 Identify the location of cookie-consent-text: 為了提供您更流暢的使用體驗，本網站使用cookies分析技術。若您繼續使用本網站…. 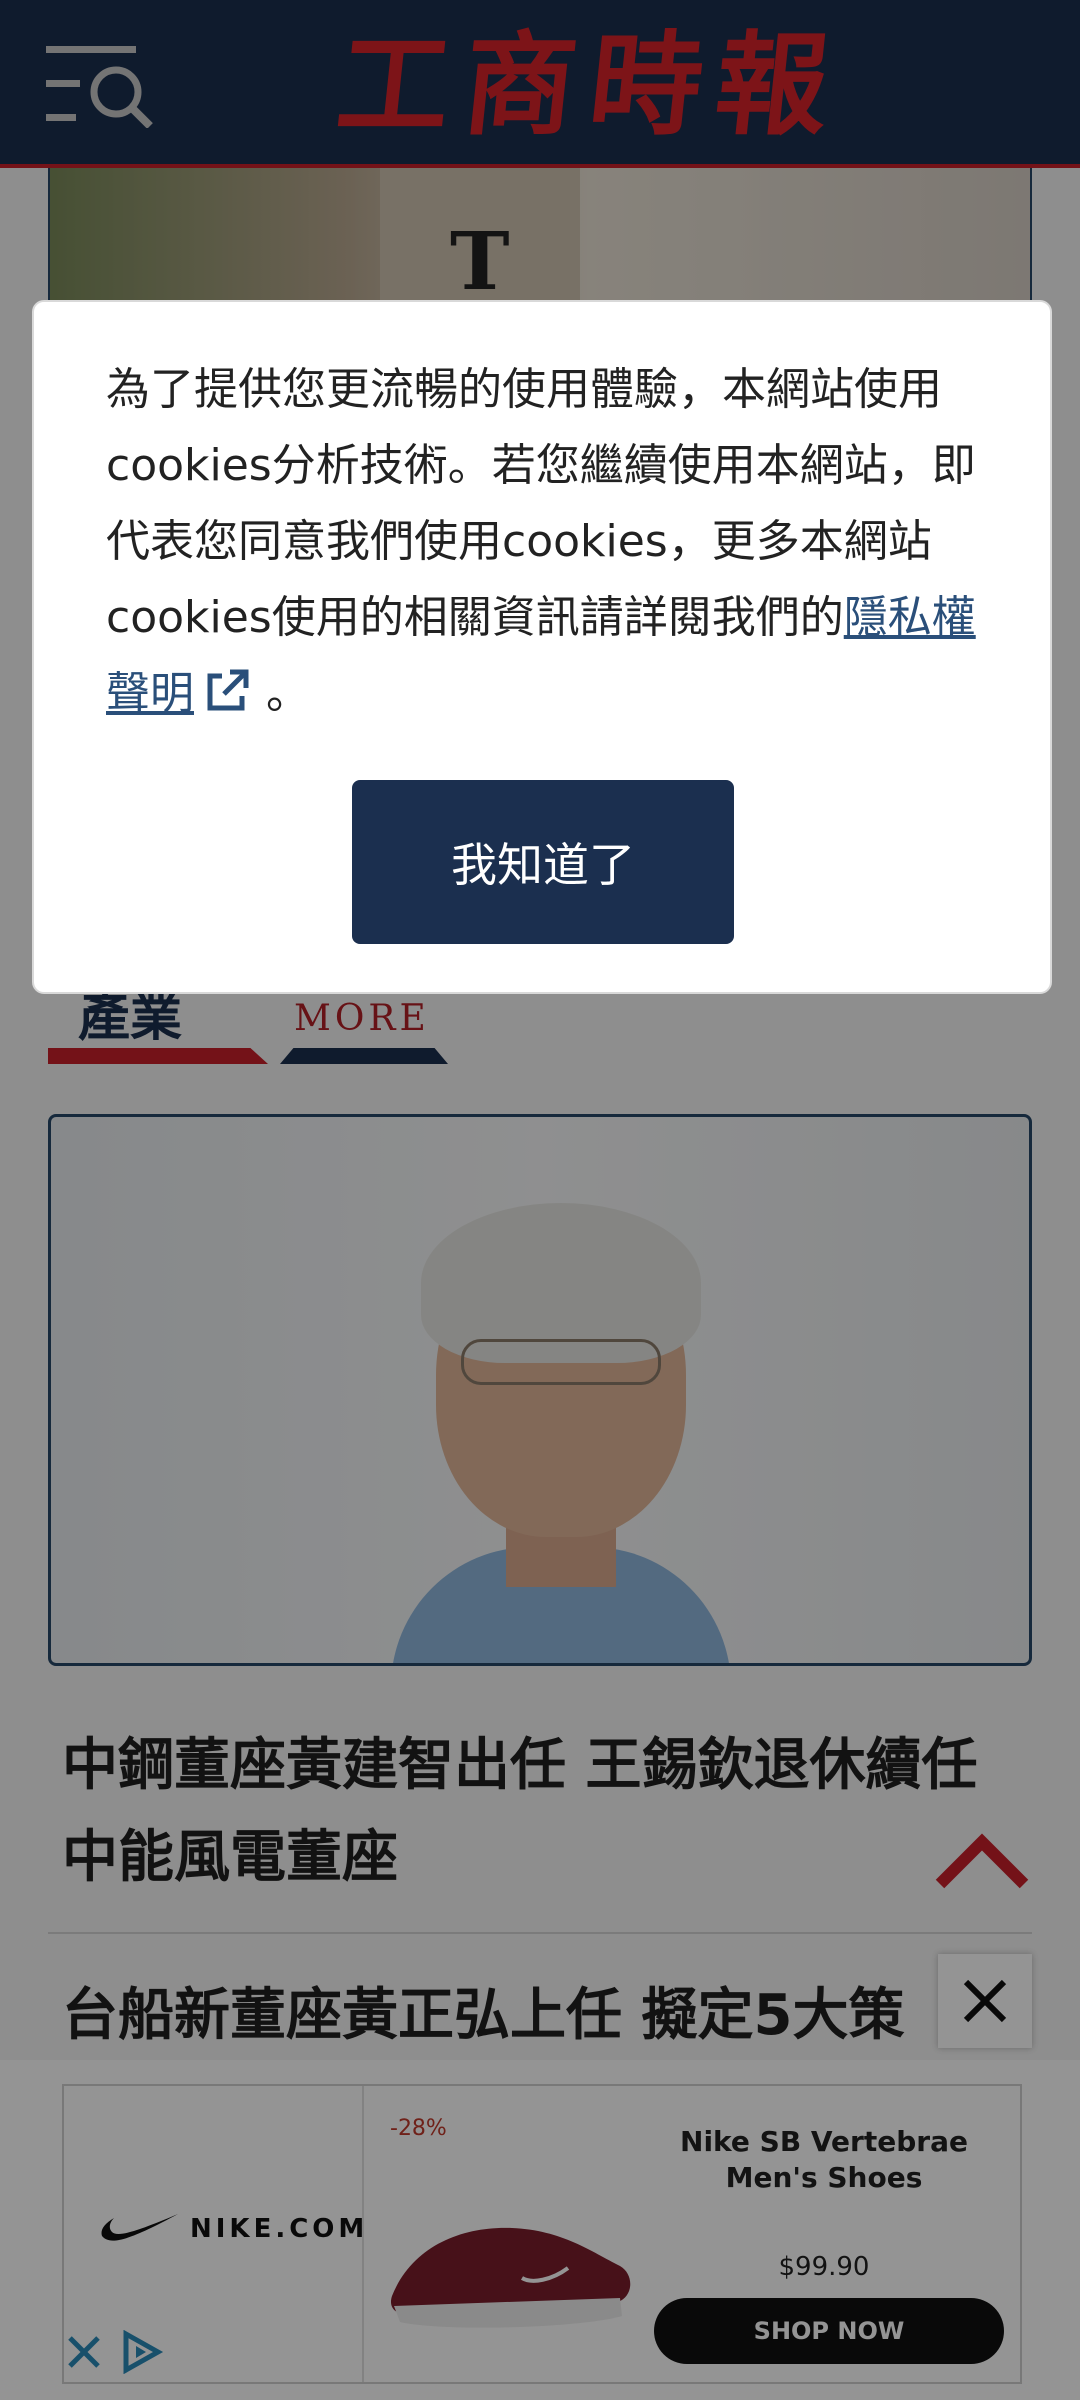
(556, 542).